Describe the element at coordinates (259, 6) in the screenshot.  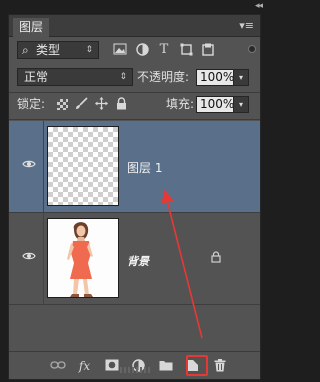
I see `collapse-panel-icon: ◂◂` at that location.